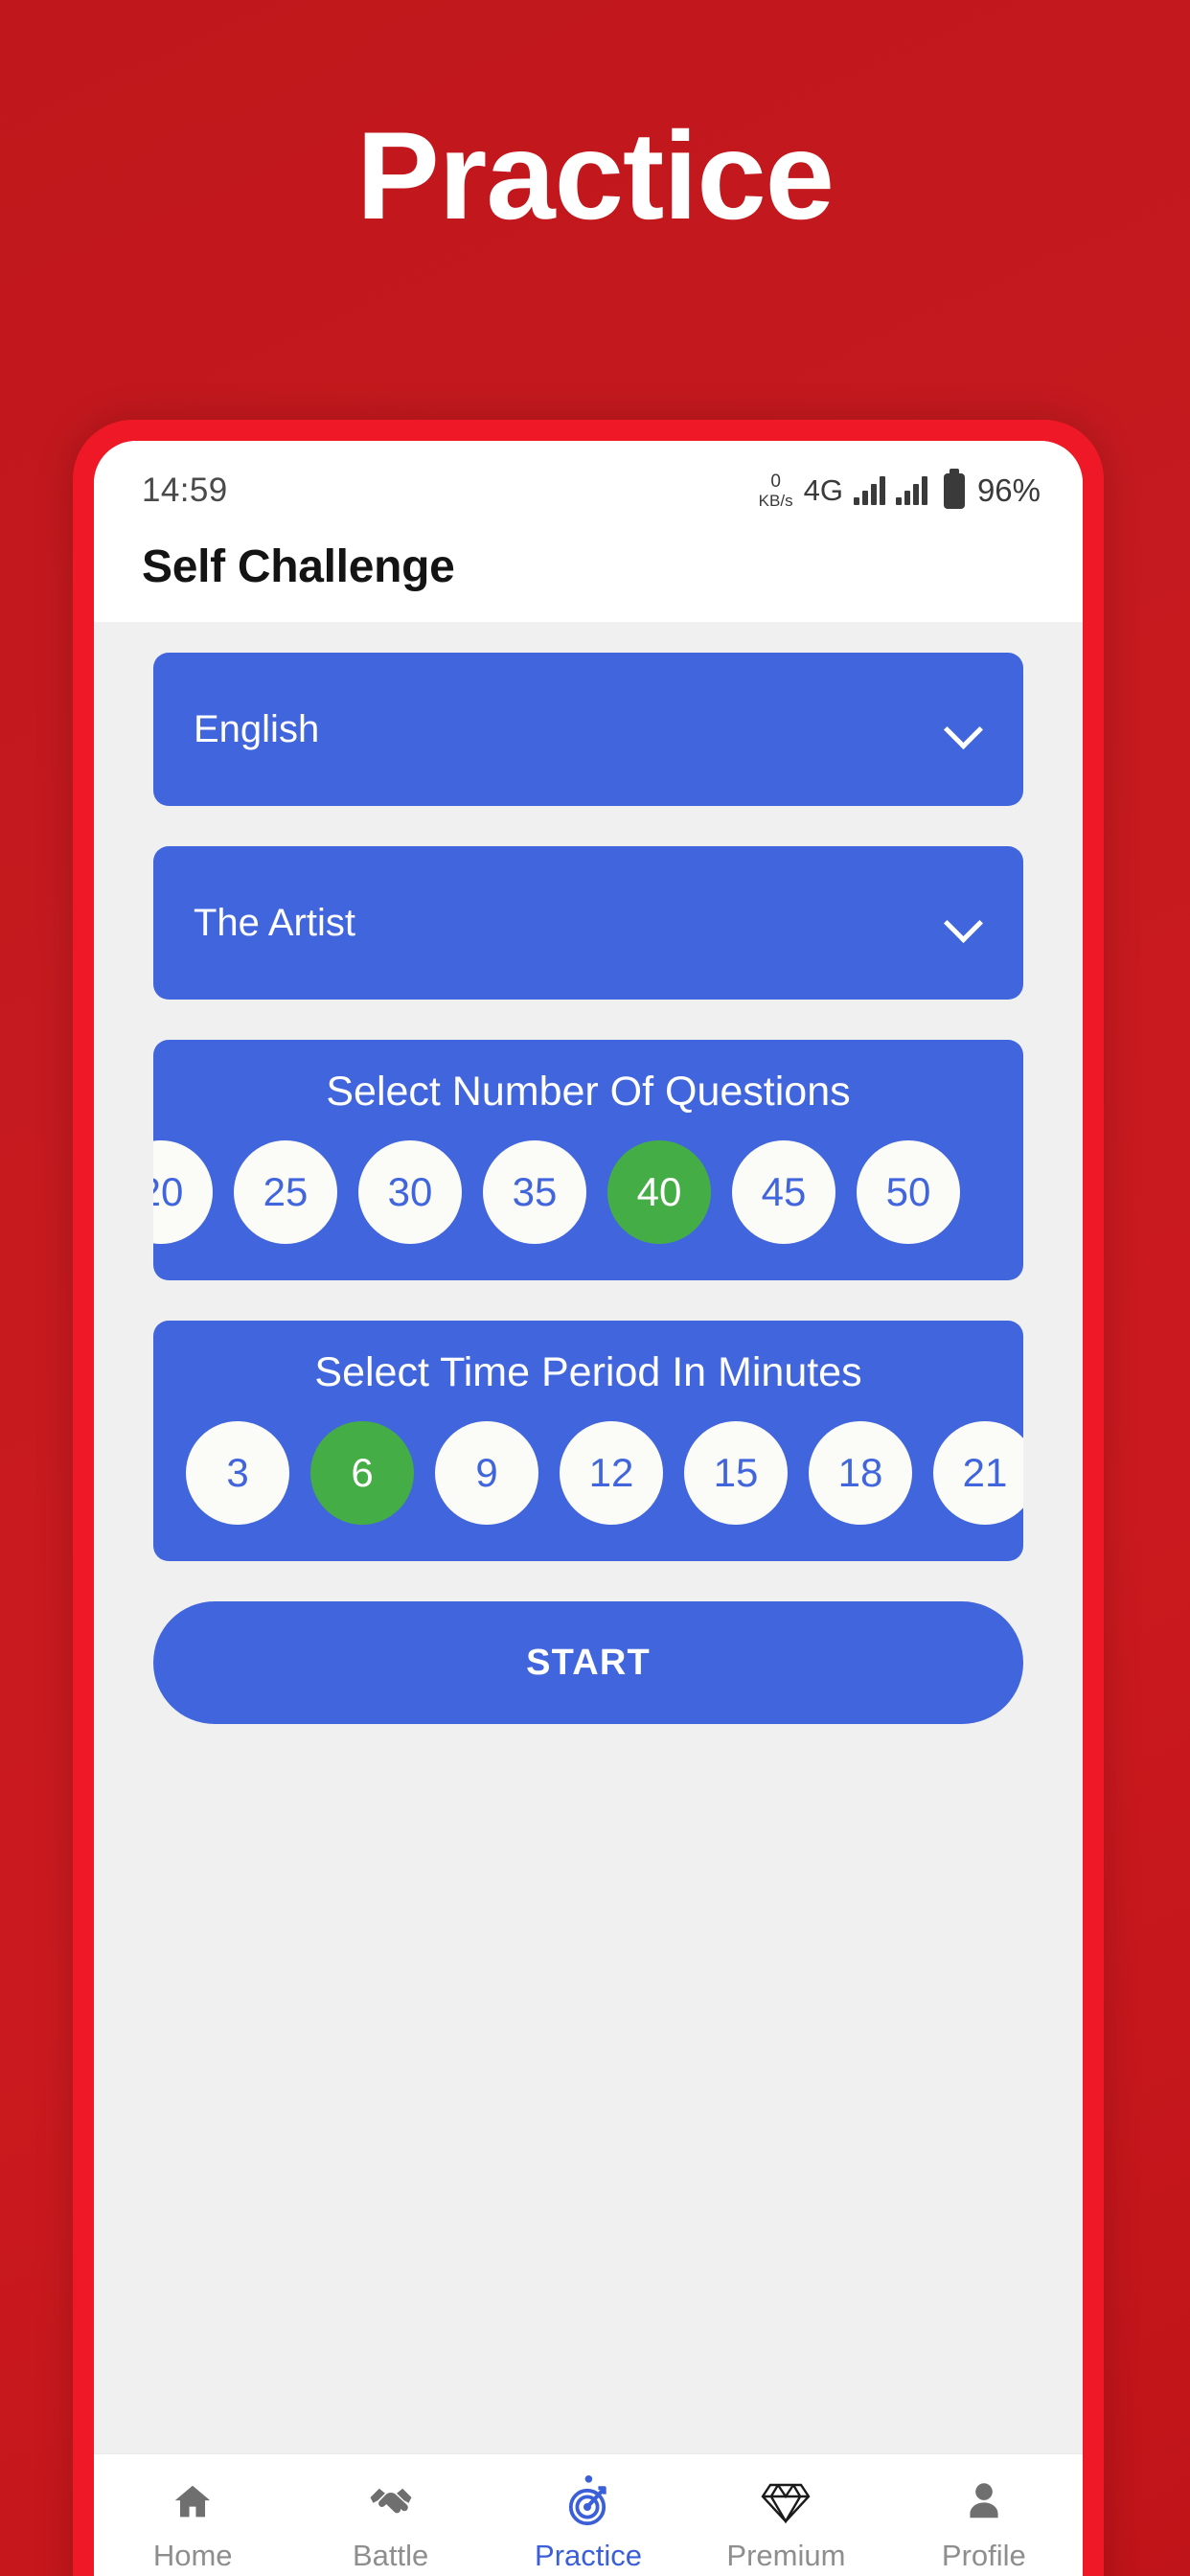  I want to click on status-indicators: 0 KB/s 4G 96%, so click(900, 488).